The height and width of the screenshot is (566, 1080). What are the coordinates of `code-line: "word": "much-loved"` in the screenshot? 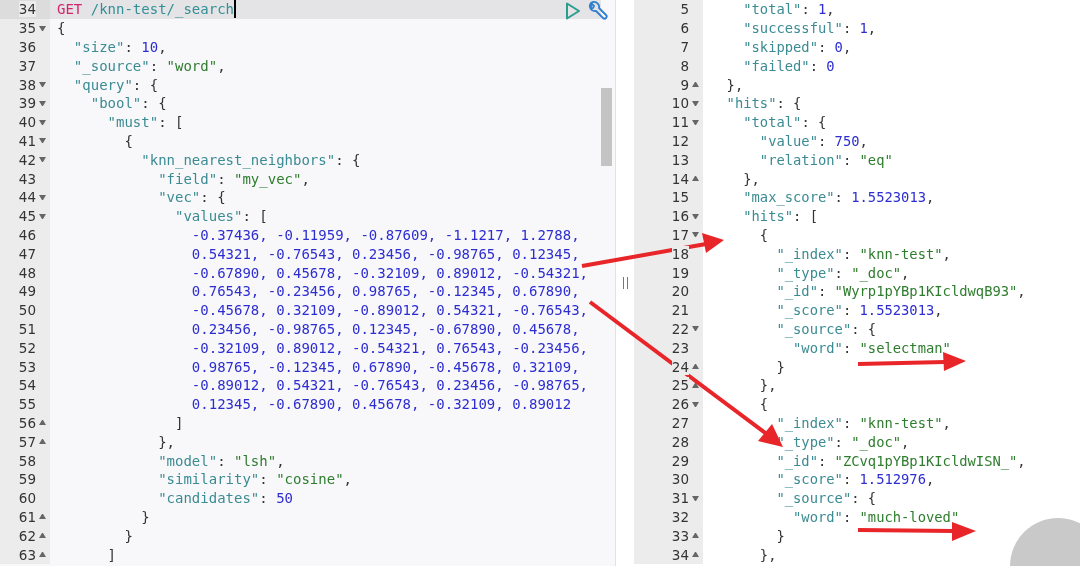 It's located at (876, 516).